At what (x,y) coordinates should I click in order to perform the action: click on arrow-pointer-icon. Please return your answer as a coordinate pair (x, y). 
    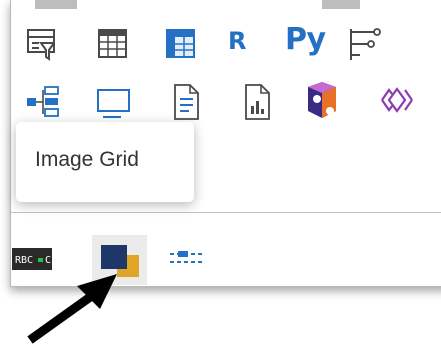
    Looking at the image, I should click on (72, 309).